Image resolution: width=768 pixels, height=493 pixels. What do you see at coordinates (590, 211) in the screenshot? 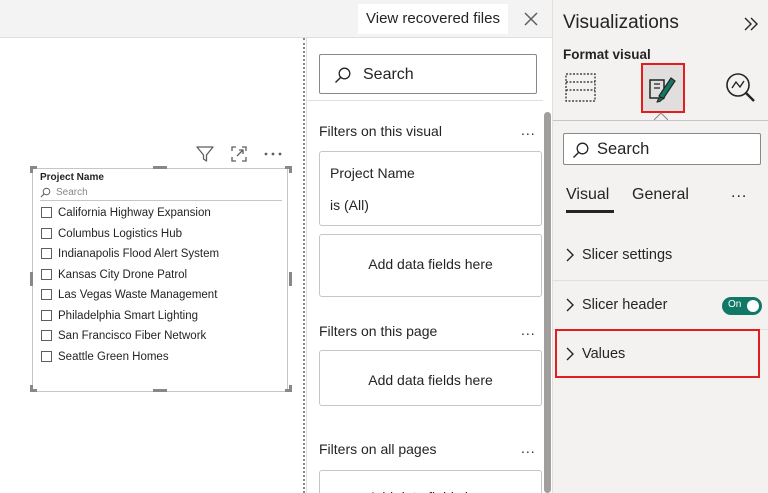
I see `active-tab-underline` at bounding box center [590, 211].